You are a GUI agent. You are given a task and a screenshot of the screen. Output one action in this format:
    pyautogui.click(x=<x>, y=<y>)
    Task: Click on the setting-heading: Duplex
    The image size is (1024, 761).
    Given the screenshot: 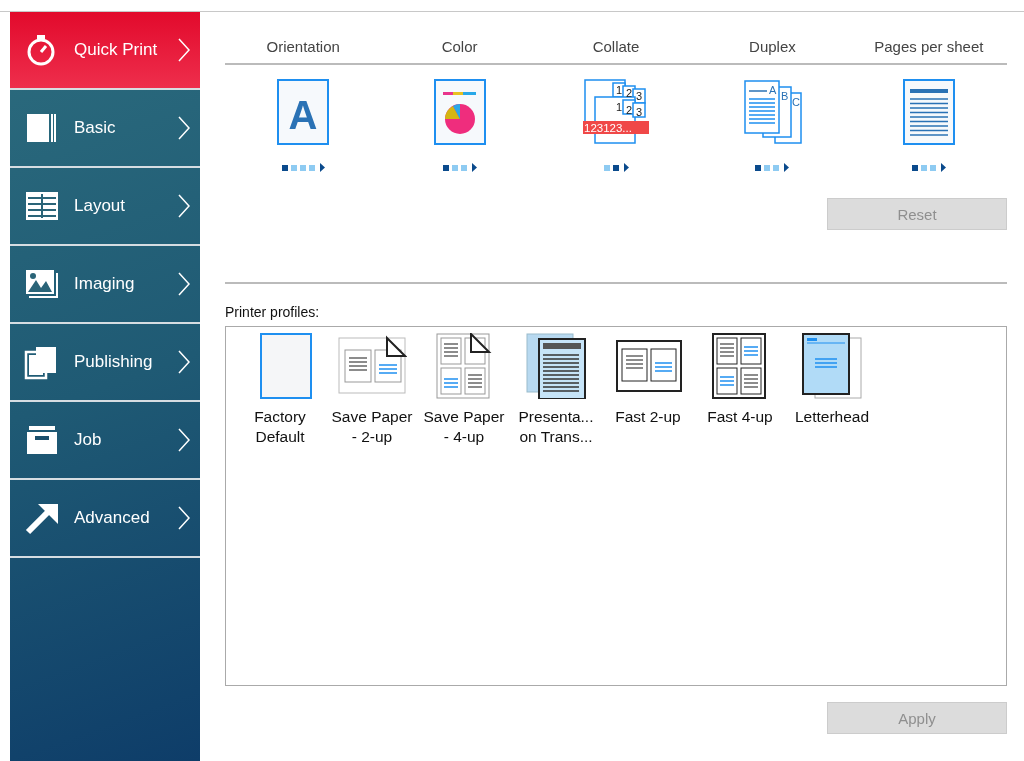 What is the action you would take?
    pyautogui.click(x=772, y=46)
    